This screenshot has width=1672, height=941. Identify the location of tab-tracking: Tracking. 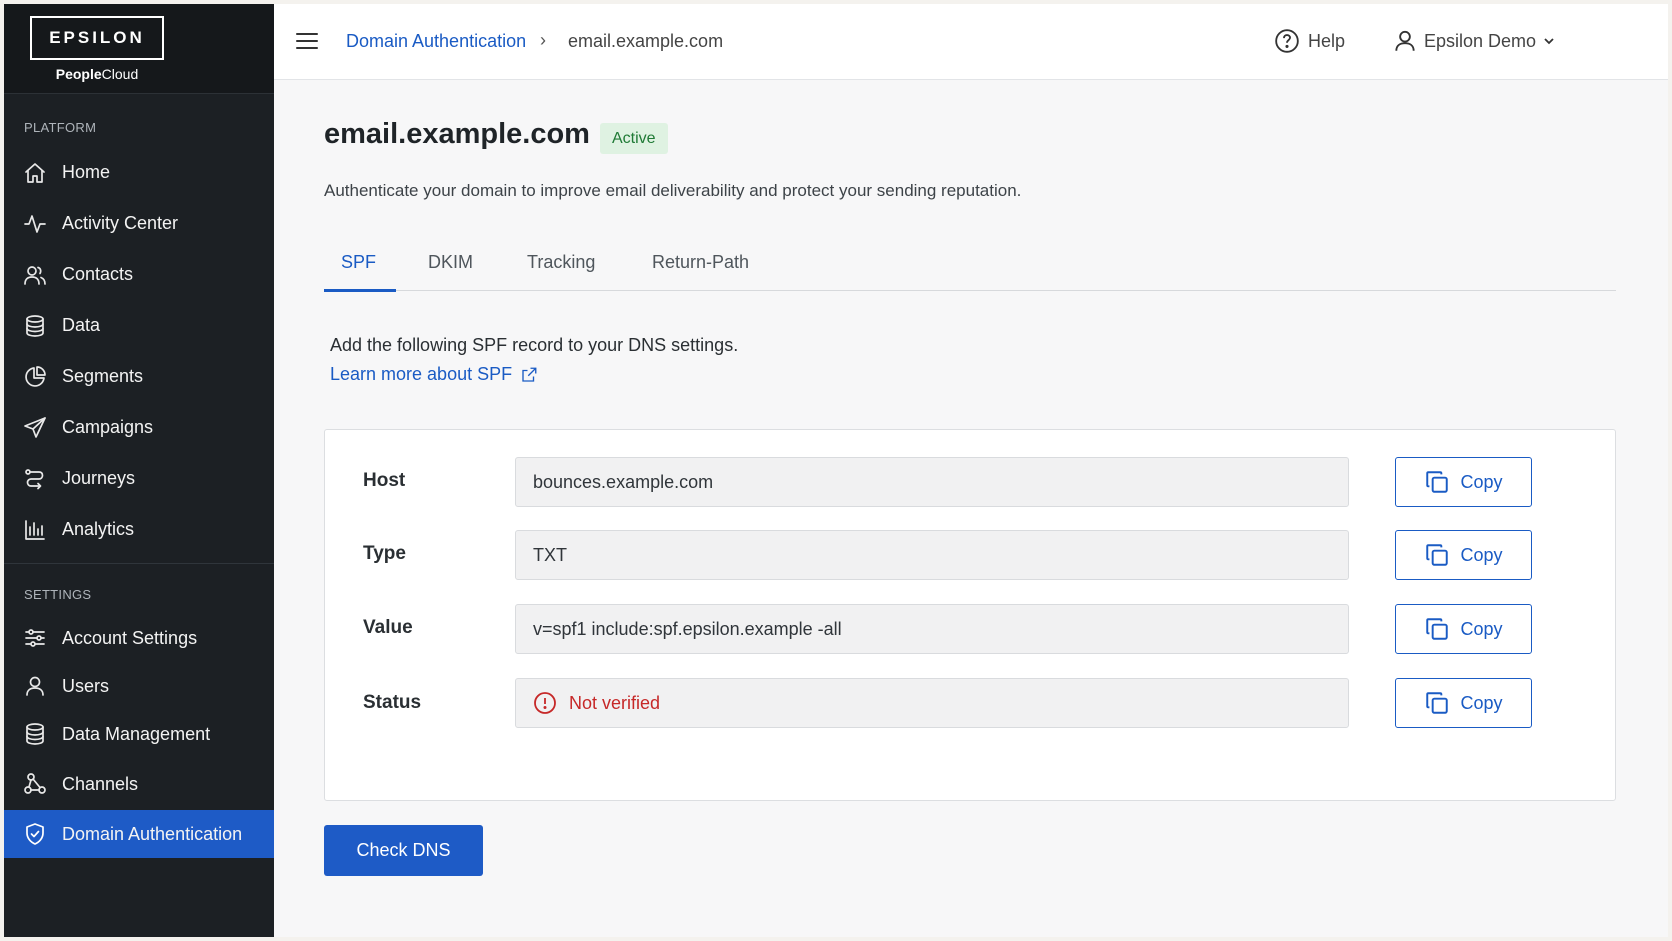
(561, 262).